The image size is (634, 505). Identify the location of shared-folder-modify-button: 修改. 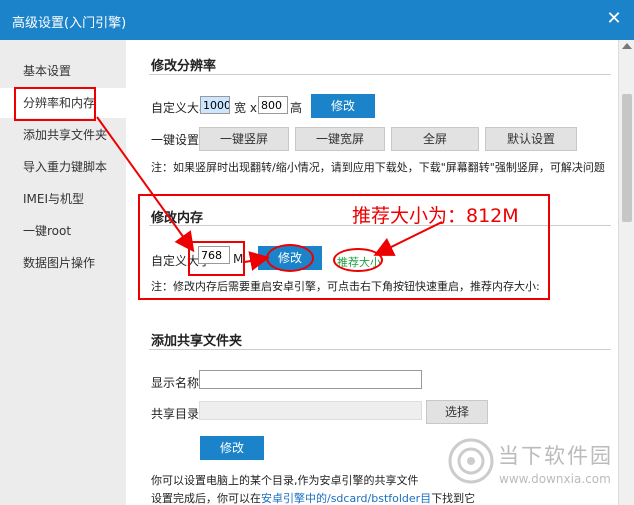
(232, 448).